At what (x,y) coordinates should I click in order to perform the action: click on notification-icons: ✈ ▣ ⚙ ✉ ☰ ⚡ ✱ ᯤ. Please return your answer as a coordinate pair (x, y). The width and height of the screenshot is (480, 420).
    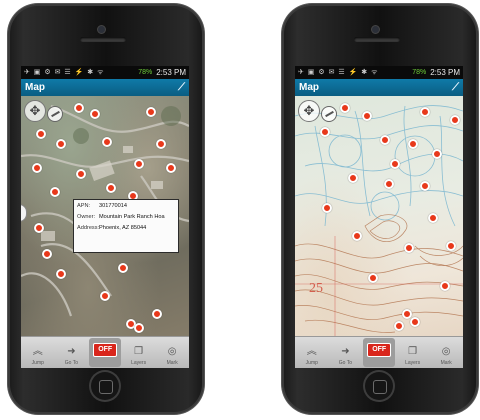
    Looking at the image, I should click on (338, 72).